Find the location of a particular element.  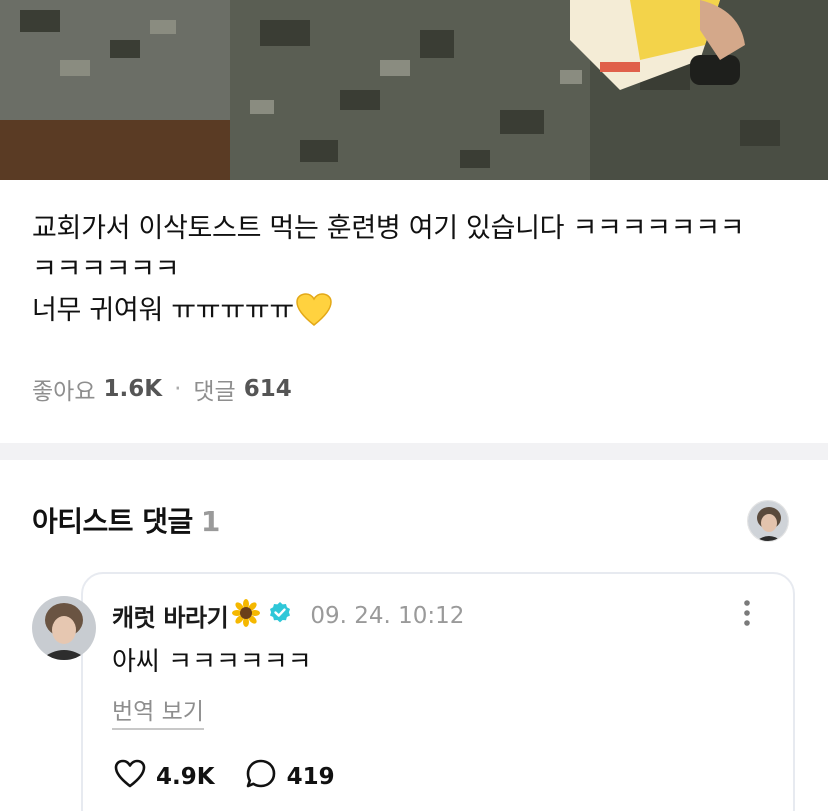

comment-header: 캐럿 바라기 09. 24. 10:12 is located at coordinates (288, 615).